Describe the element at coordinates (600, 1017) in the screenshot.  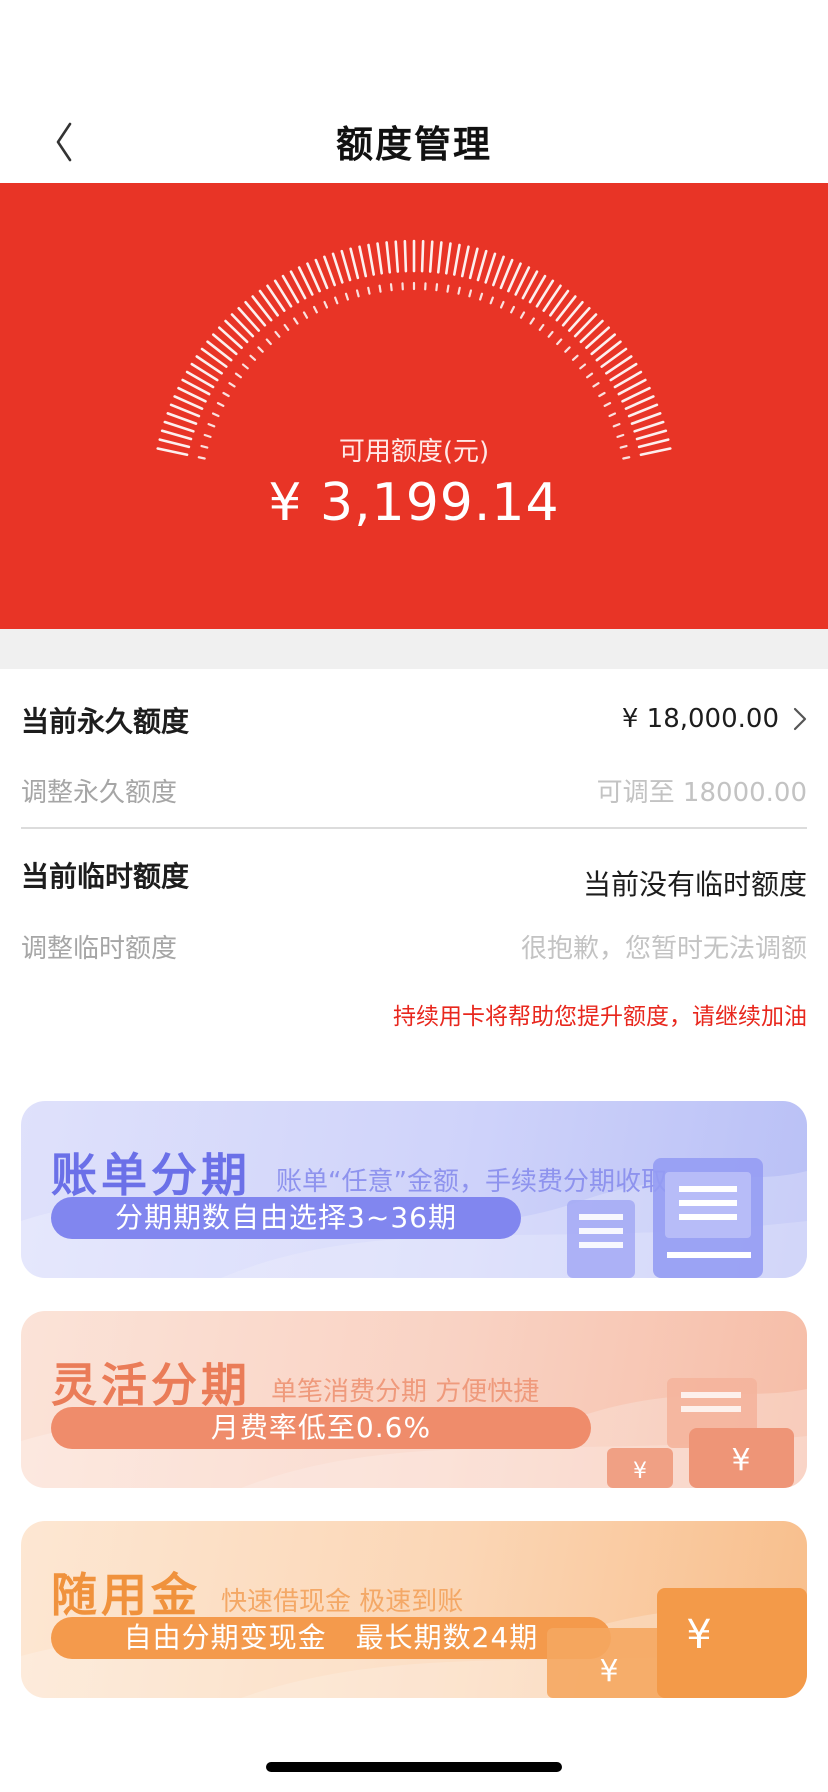
I see `credit-notice: 持续用卡将帮助您提升额度，请继续加油` at that location.